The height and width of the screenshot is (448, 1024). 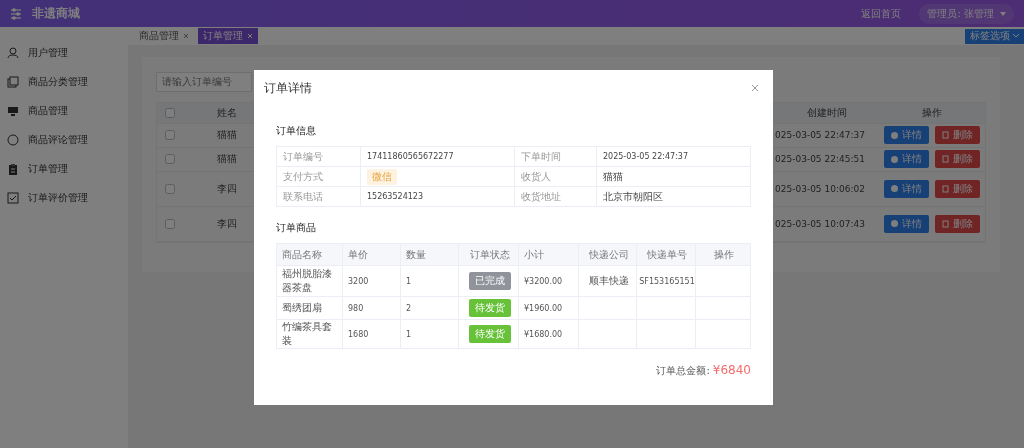 What do you see at coordinates (674, 197) in the screenshot?
I see `field-value: 北京市朝阳区` at bounding box center [674, 197].